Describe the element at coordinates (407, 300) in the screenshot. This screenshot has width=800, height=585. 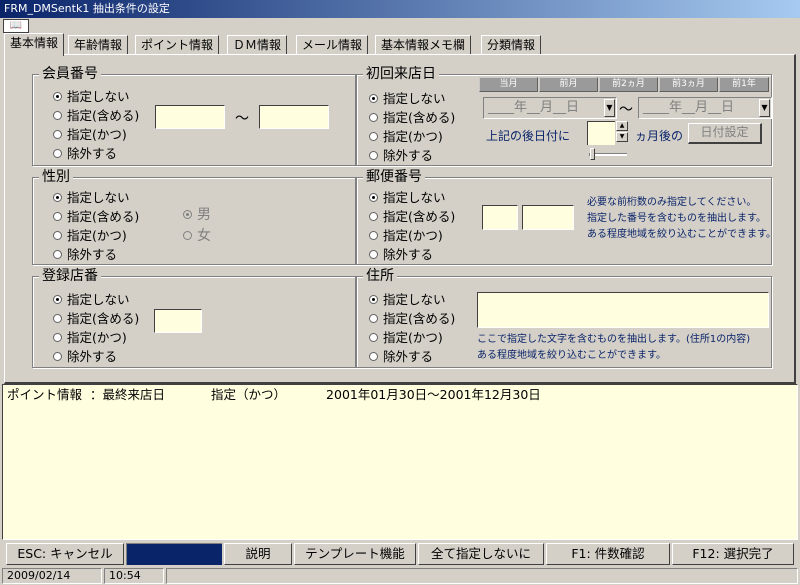
I see `address-radio-none: 指定しない` at that location.